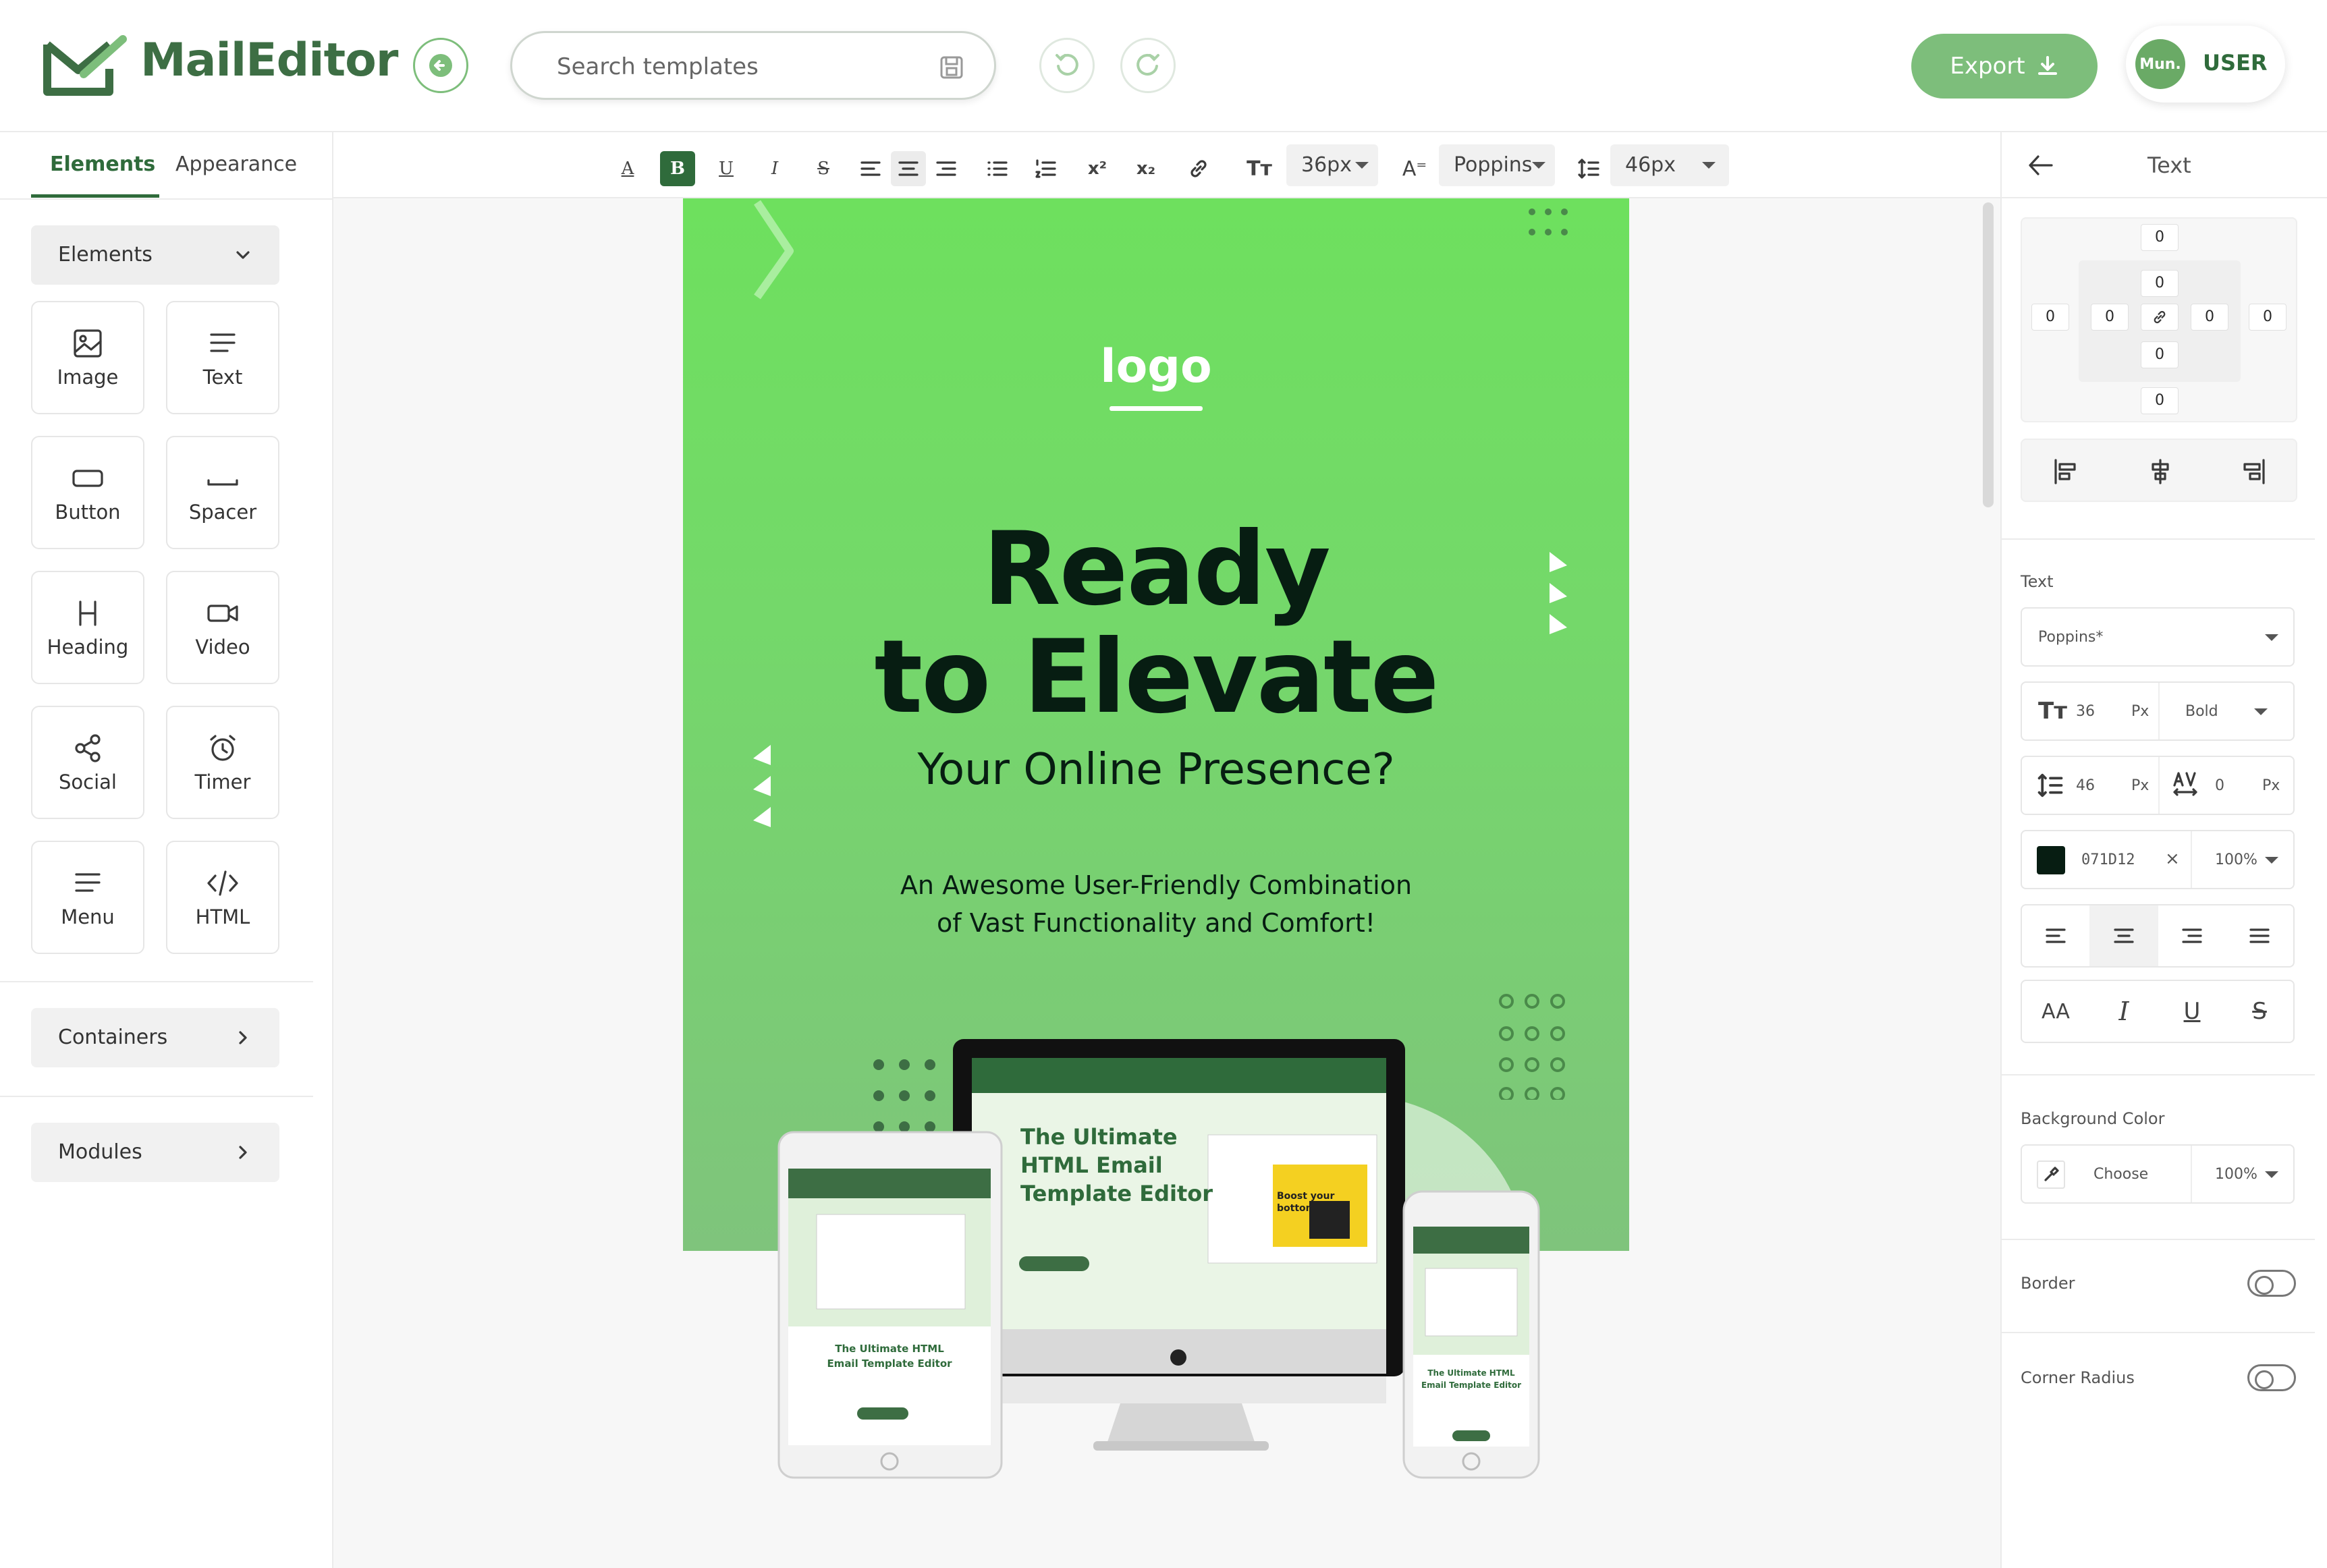  Describe the element at coordinates (155, 1037) in the screenshot. I see `containers-section: Containers` at that location.